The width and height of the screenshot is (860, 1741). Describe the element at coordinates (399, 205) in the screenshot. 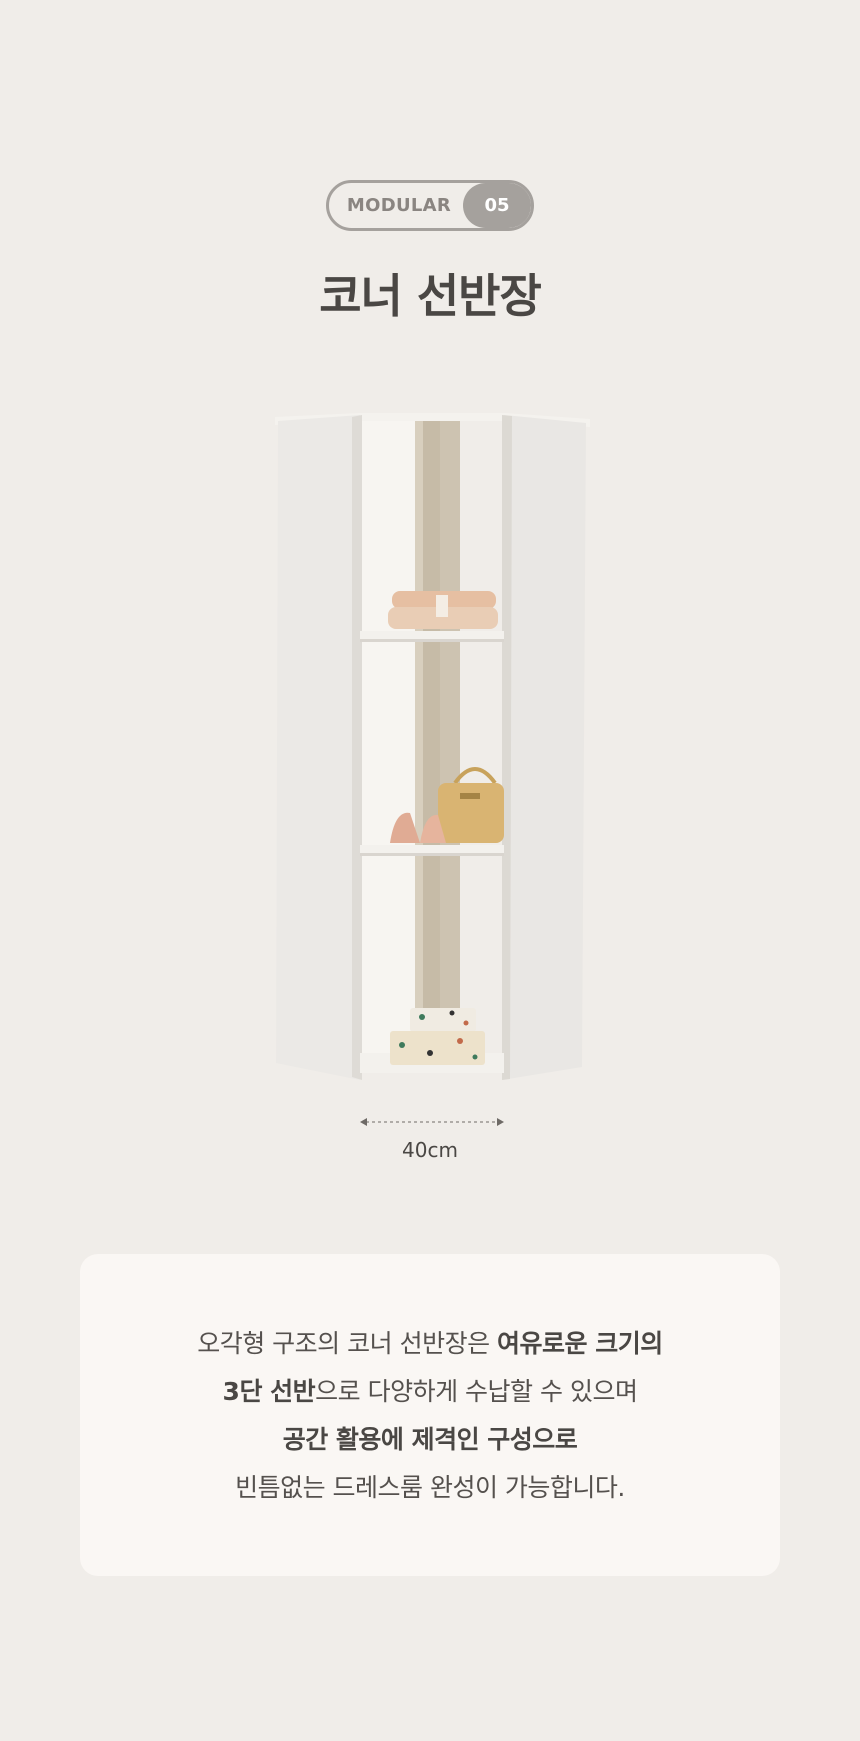

I see `badge-label: MODULAR` at that location.